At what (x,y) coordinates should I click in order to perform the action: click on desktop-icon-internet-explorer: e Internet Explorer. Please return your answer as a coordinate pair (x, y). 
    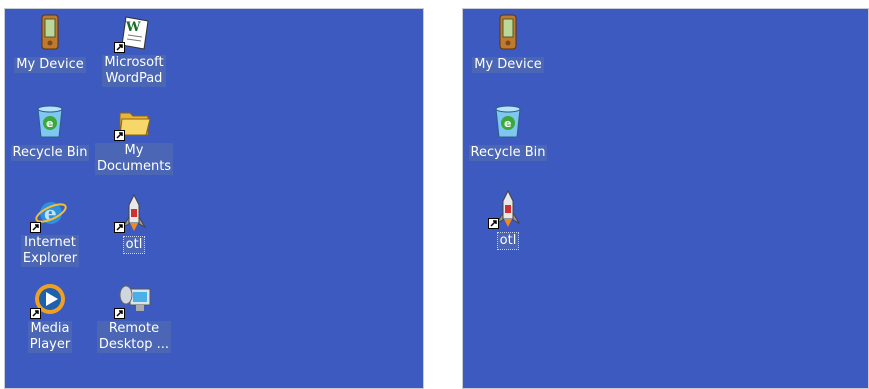
    Looking at the image, I should click on (50, 230).